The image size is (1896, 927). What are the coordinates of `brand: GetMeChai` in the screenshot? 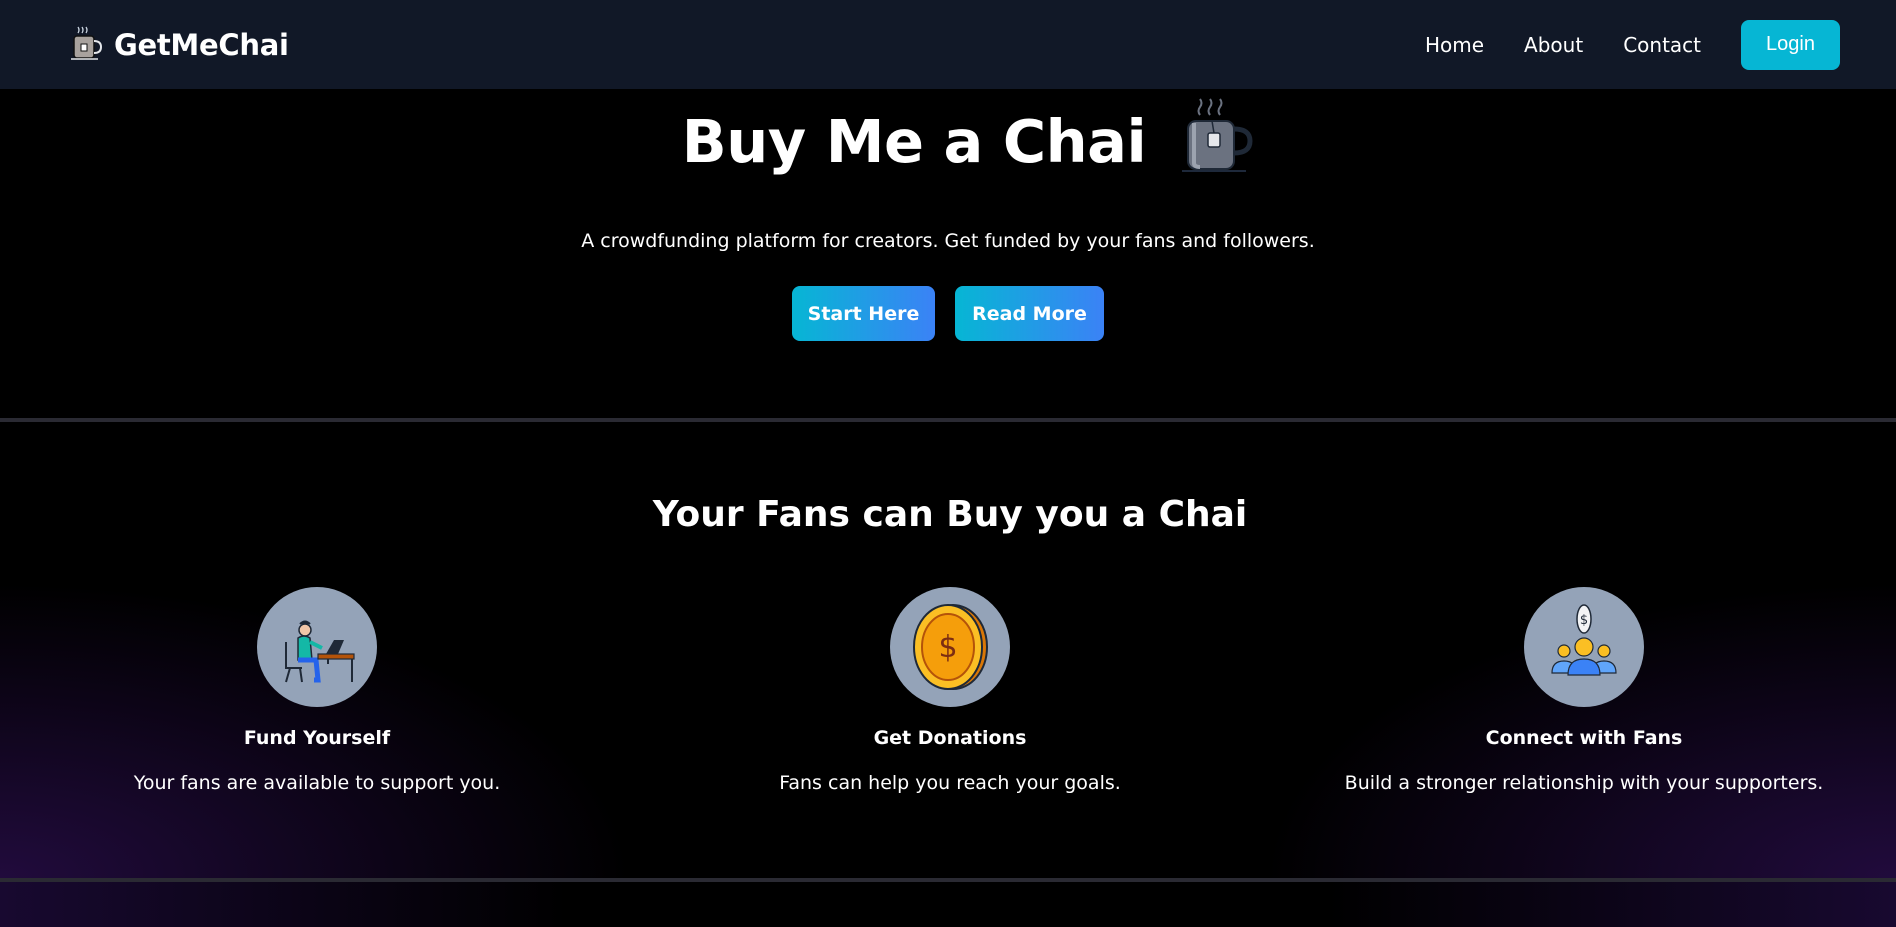 It's located at (178, 45).